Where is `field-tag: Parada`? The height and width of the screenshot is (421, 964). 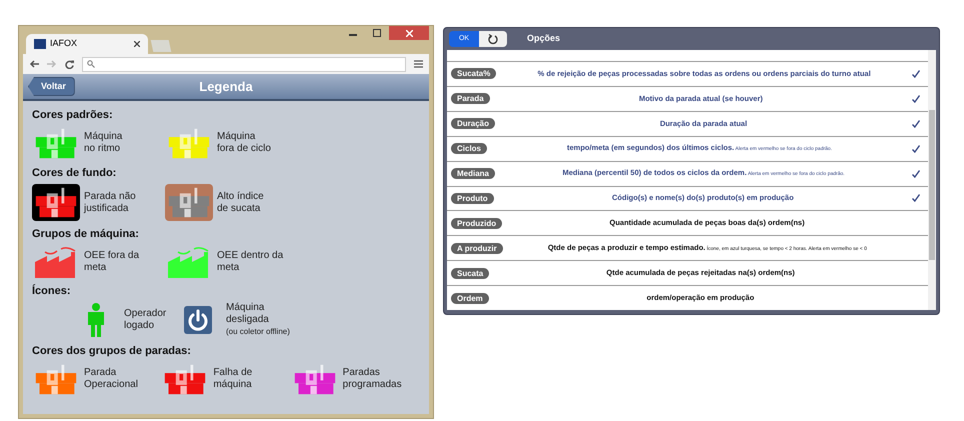
field-tag: Parada is located at coordinates (470, 98).